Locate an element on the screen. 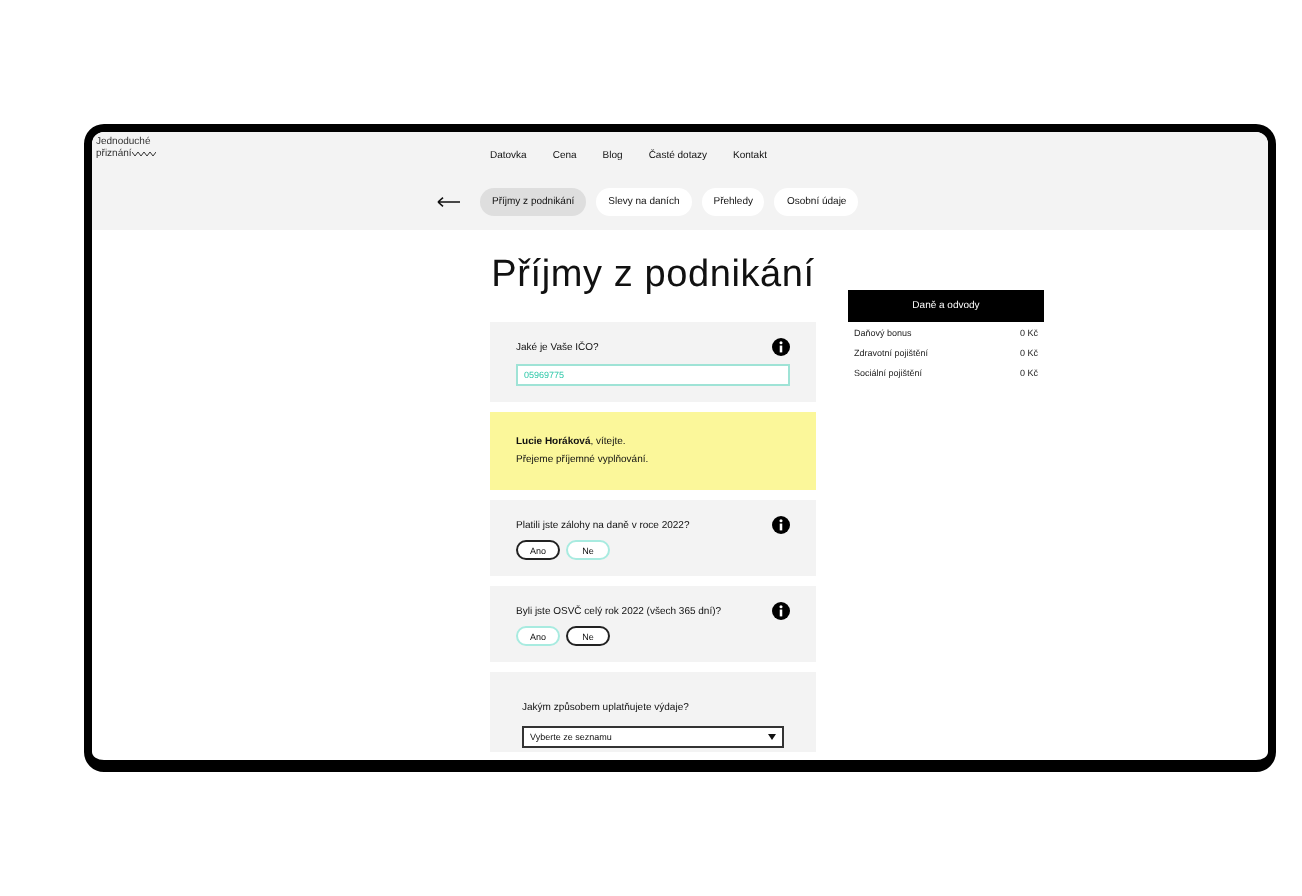 The image size is (1302, 896). caret-icon is located at coordinates (772, 737).